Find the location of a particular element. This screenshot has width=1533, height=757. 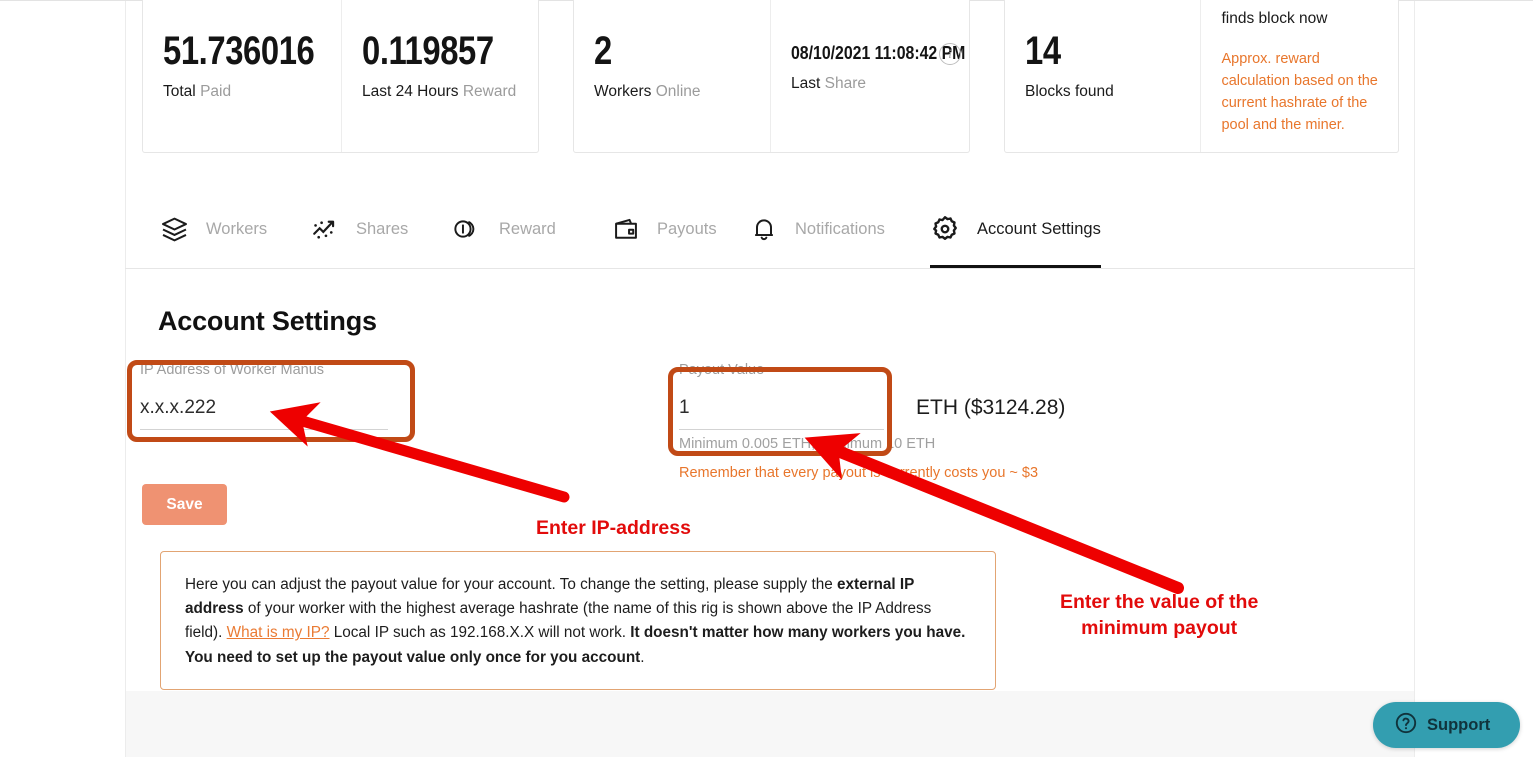

footer-strip is located at coordinates (770, 724).